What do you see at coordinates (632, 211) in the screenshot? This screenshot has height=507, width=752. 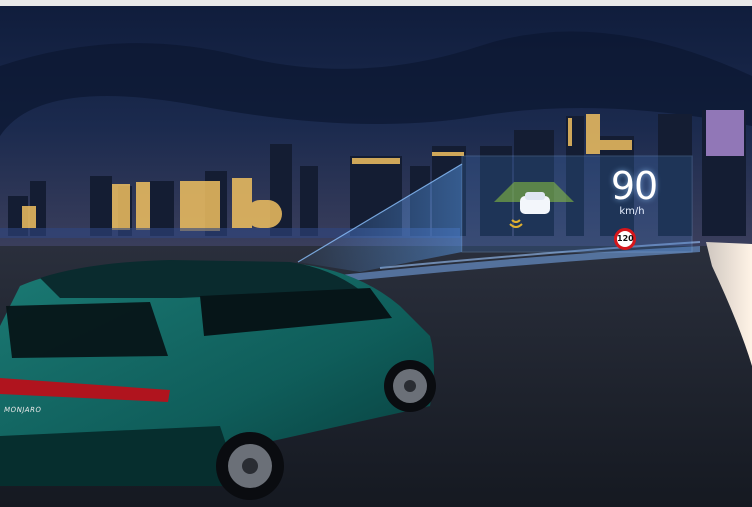 I see `speed-unit: km/h` at bounding box center [632, 211].